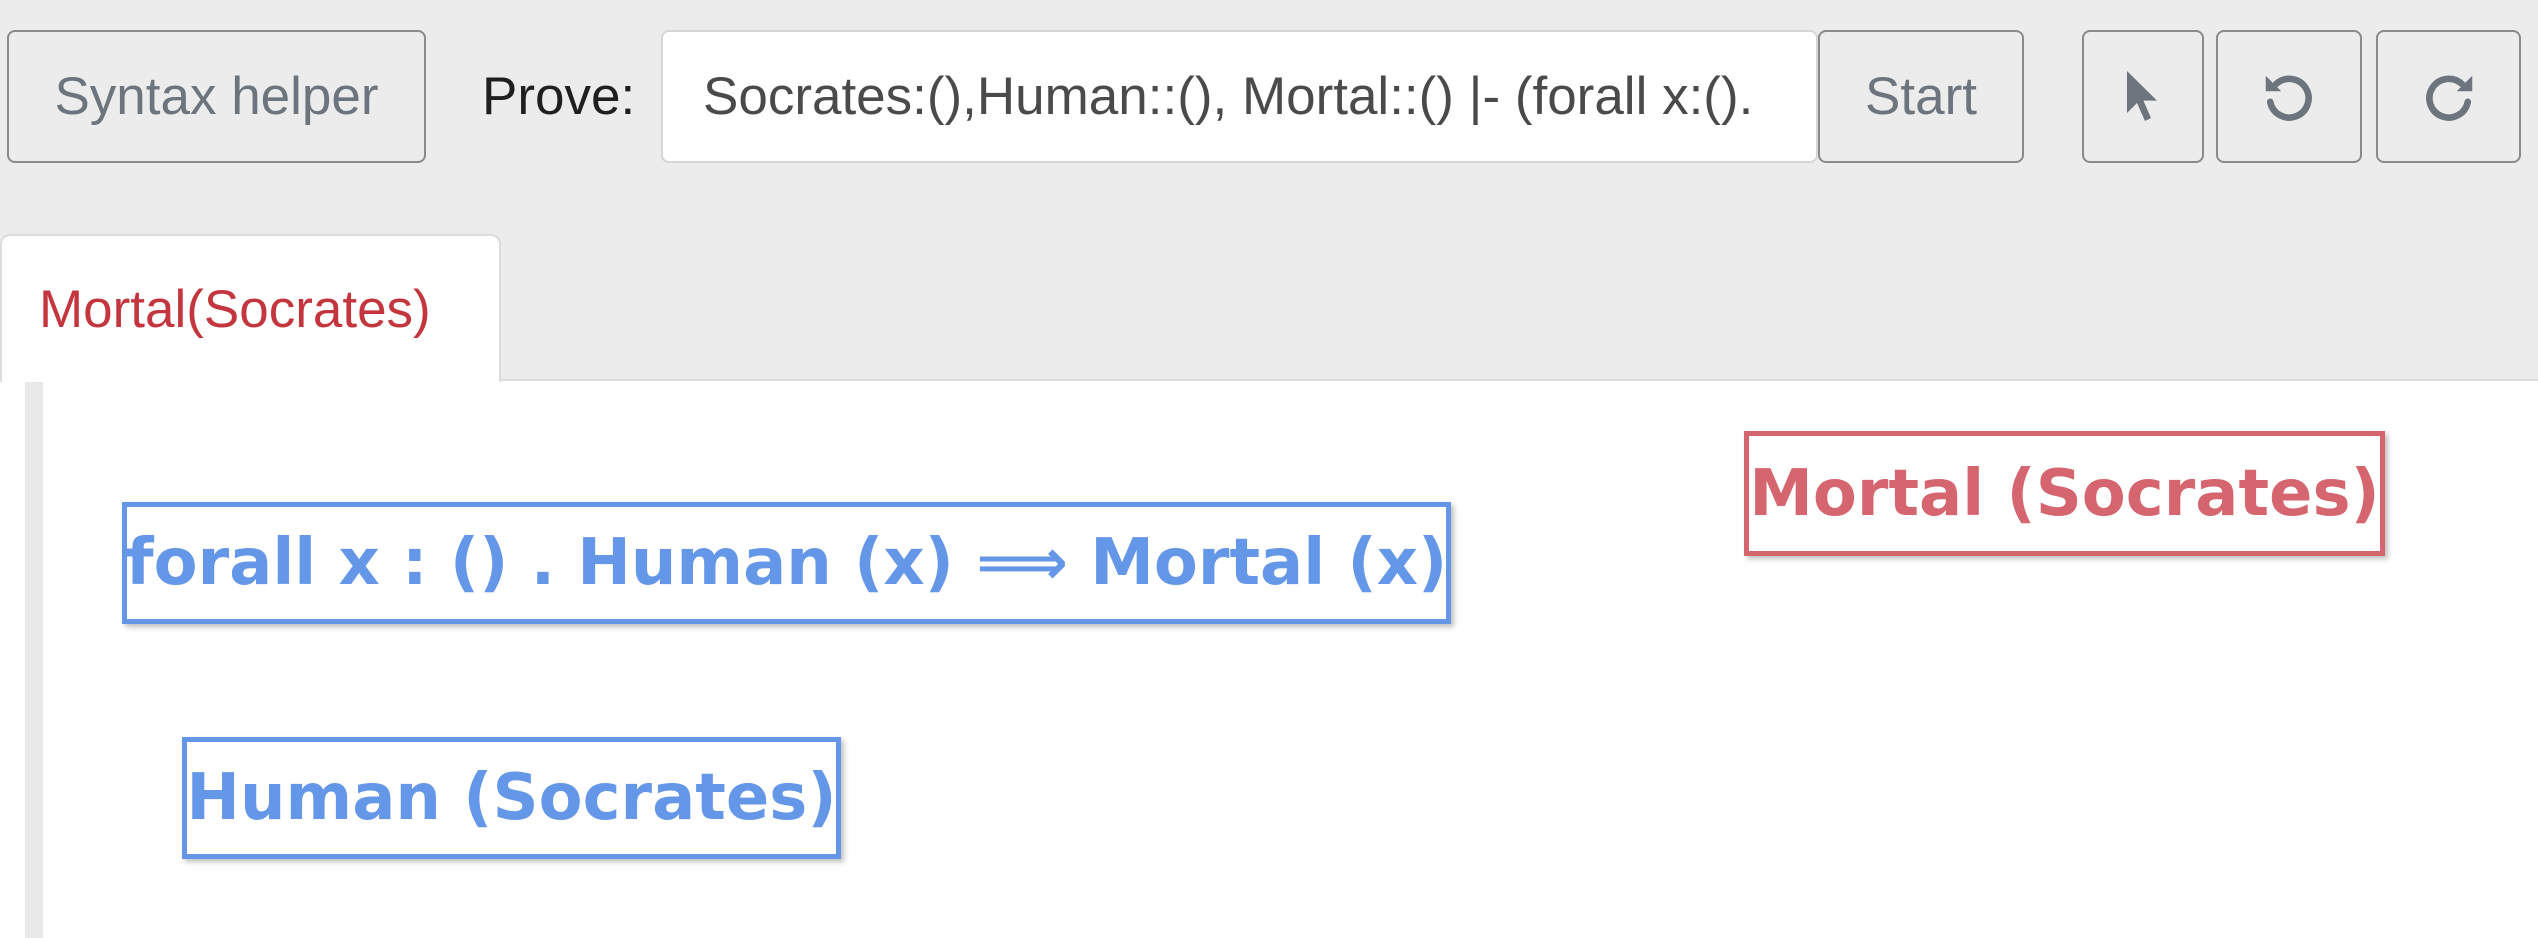  I want to click on workspace-gutter, so click(34, 659).